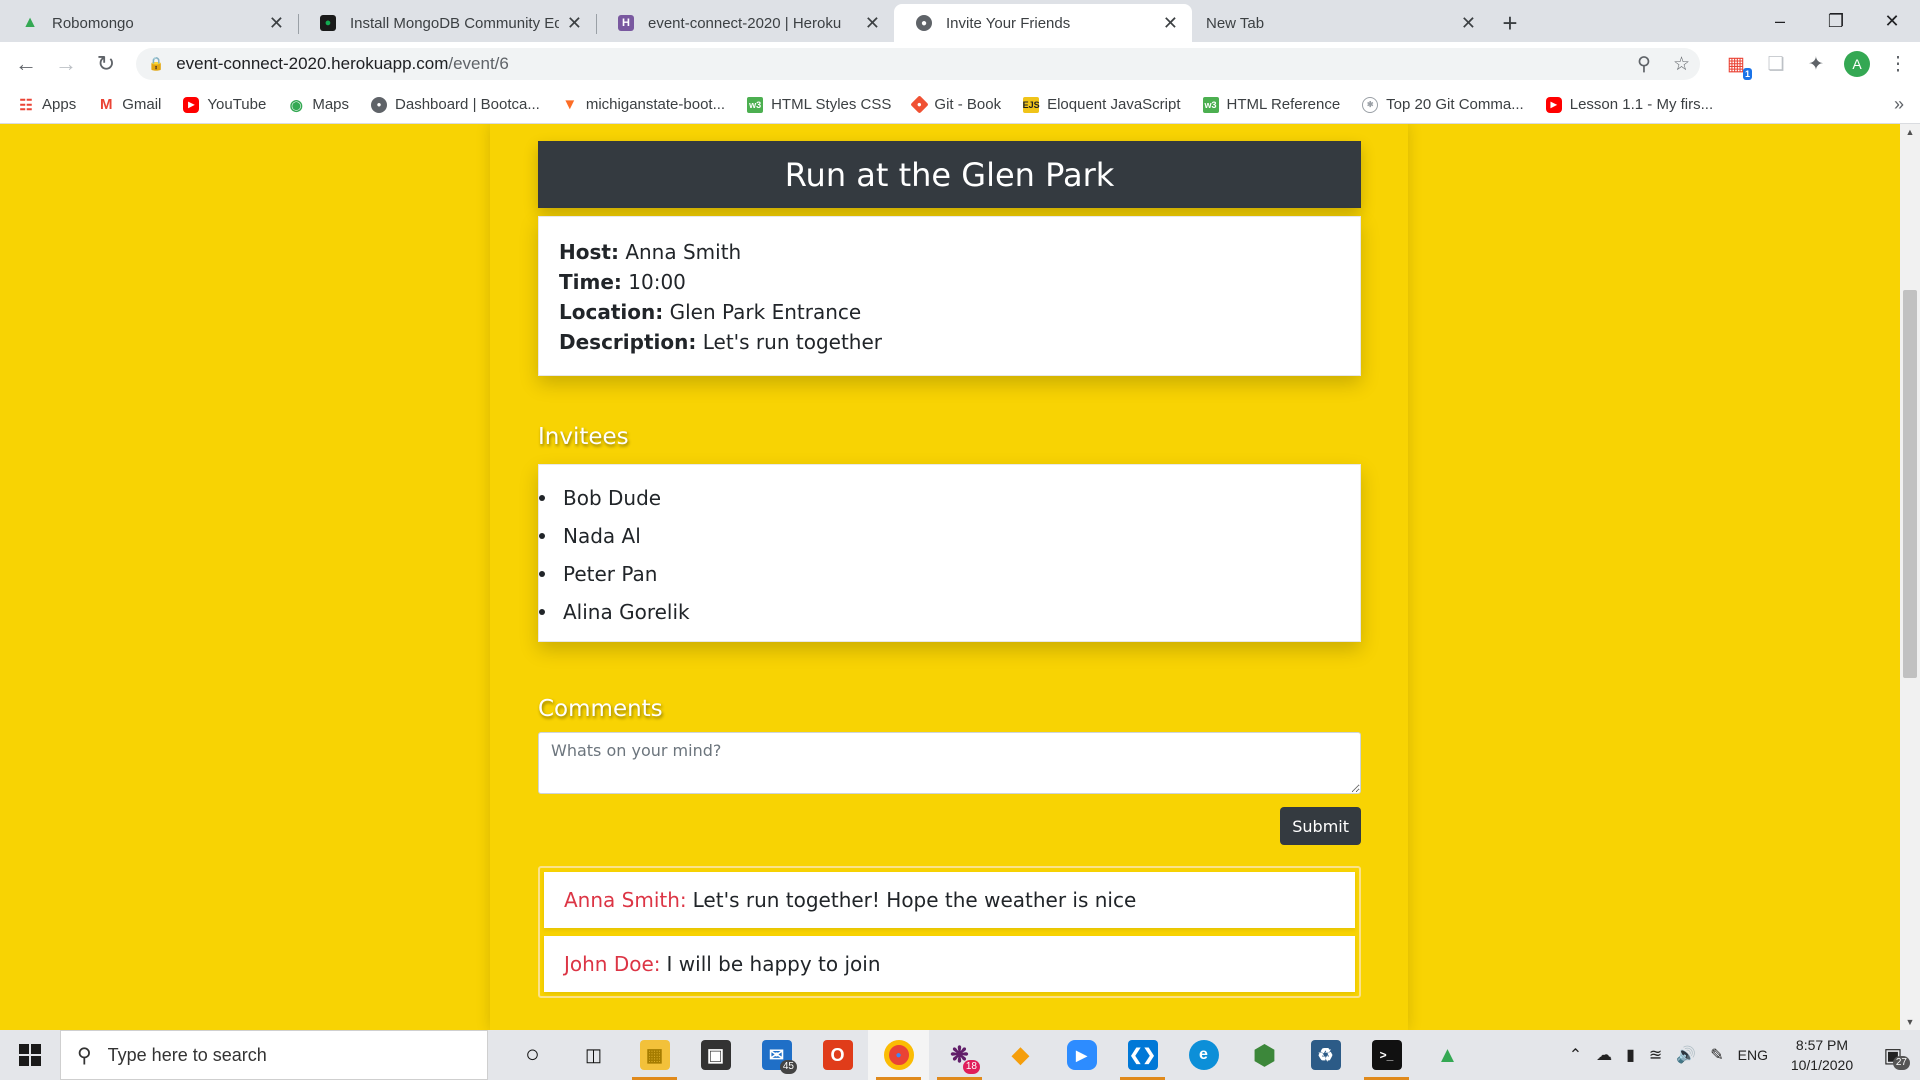 This screenshot has height=1080, width=1920. I want to click on start-button, so click(30, 1055).